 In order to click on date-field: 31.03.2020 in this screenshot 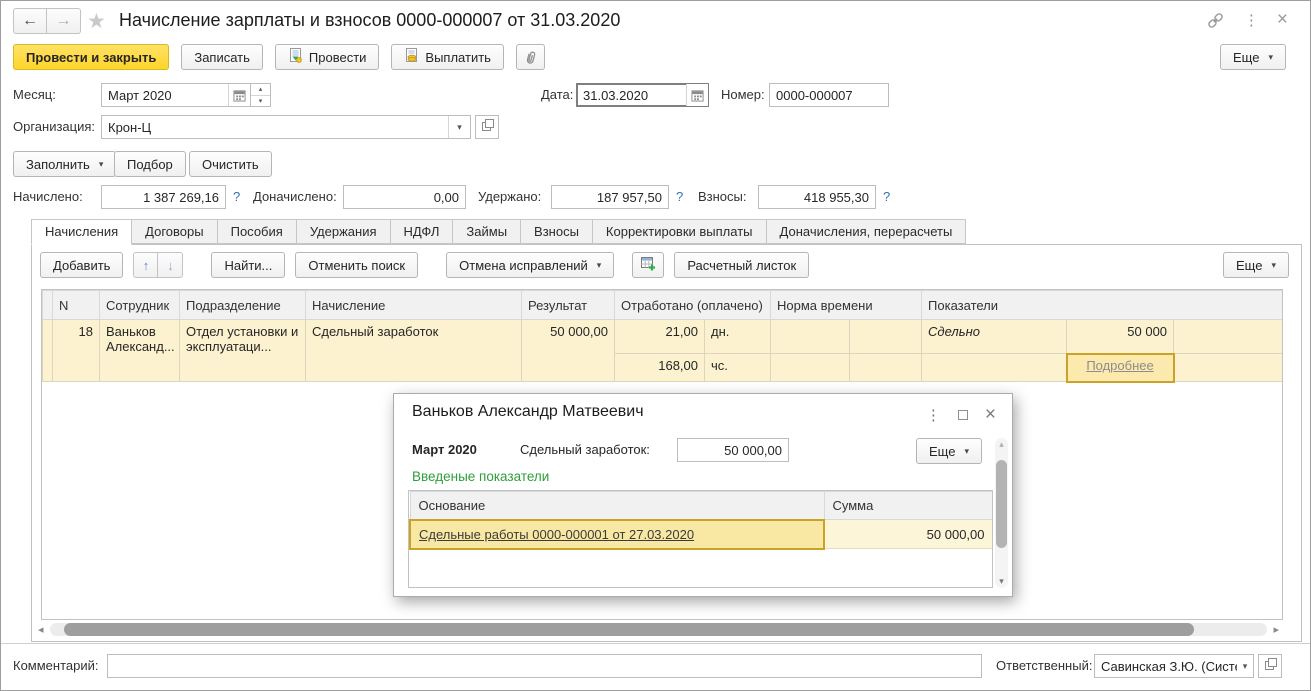, I will do `click(642, 95)`.